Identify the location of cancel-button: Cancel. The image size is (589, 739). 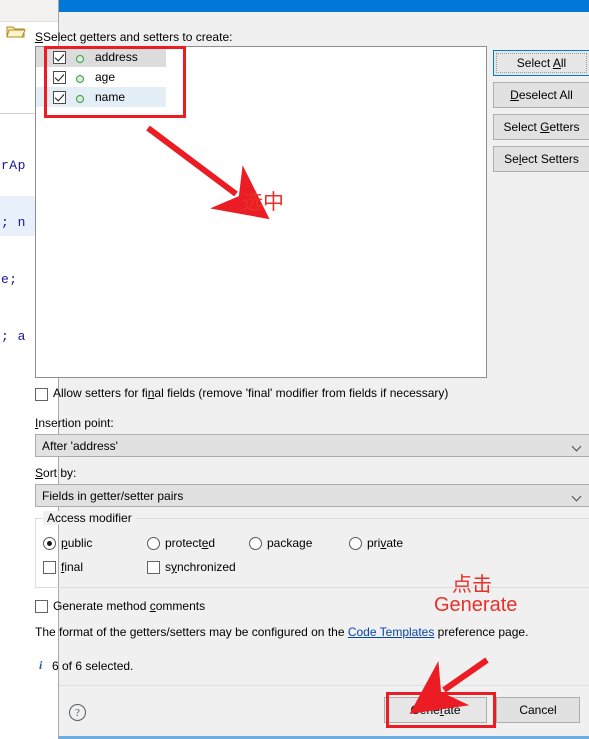
(538, 710).